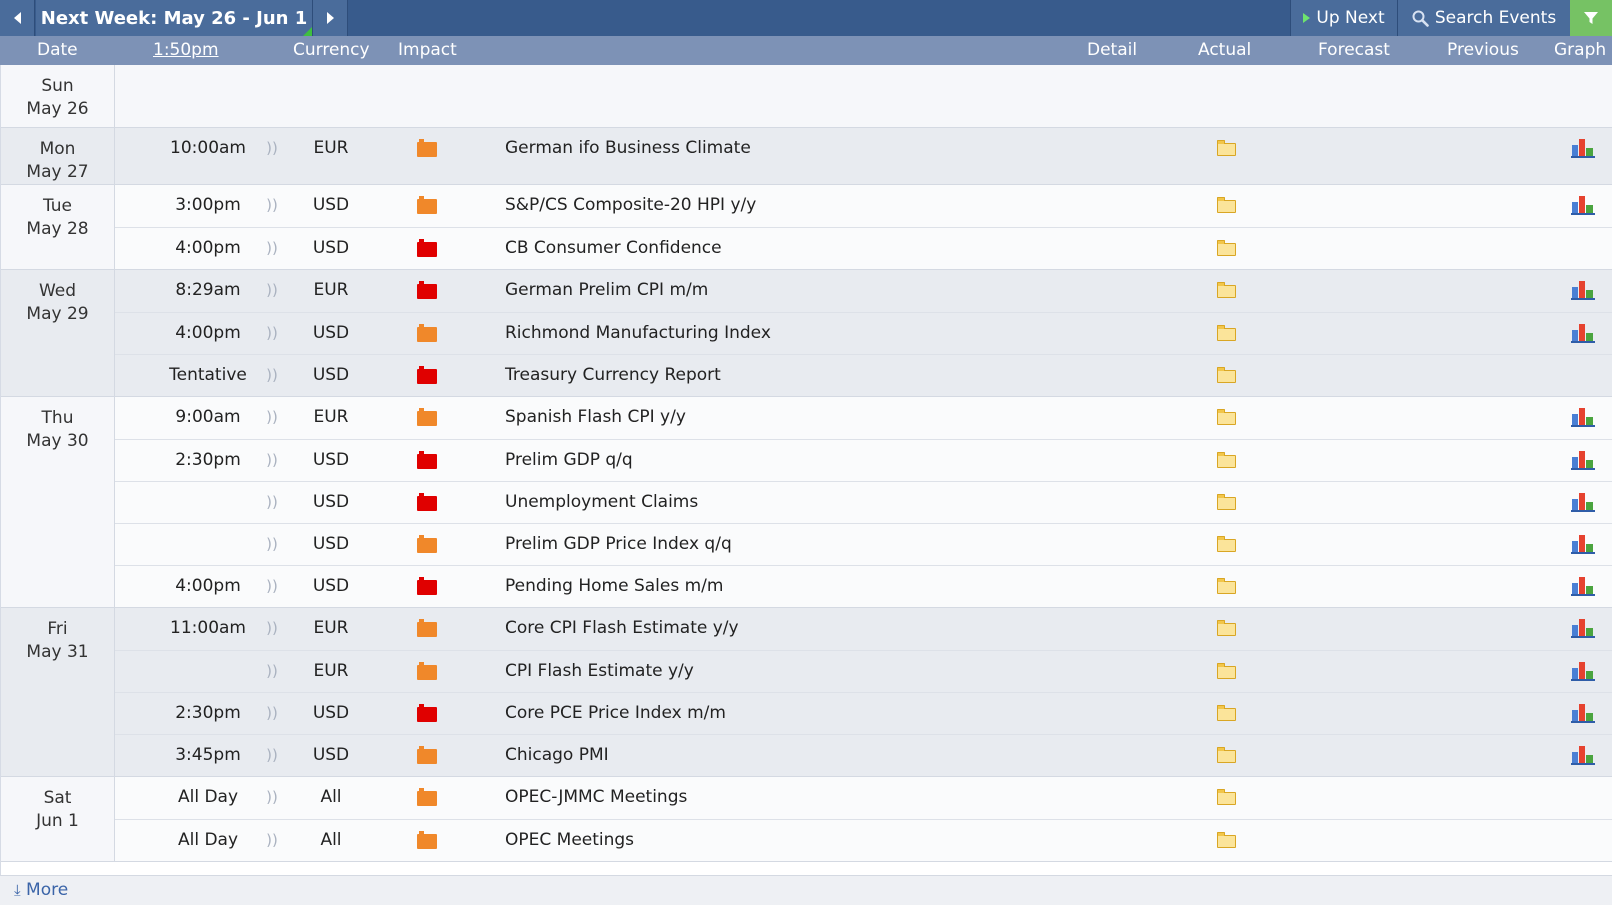  I want to click on event-row: 9:00am)) EUR Spanish Flash CPI y/y, so click(863, 418).